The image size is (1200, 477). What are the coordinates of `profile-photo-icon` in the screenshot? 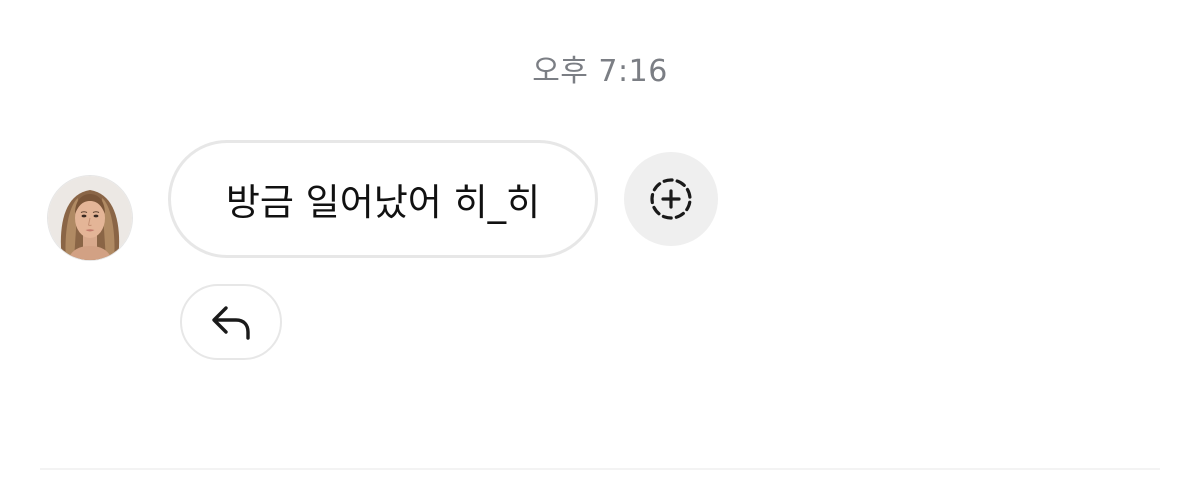 It's located at (90, 218).